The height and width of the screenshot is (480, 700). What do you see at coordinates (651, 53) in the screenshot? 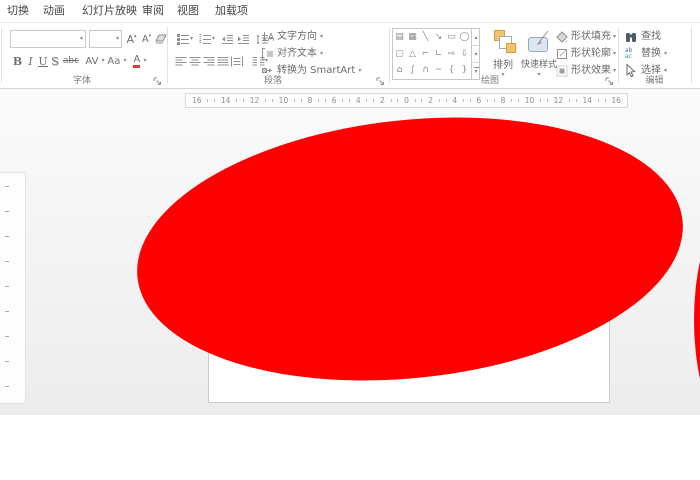
I see `replace-button: ab ac 替换 ▾` at bounding box center [651, 53].